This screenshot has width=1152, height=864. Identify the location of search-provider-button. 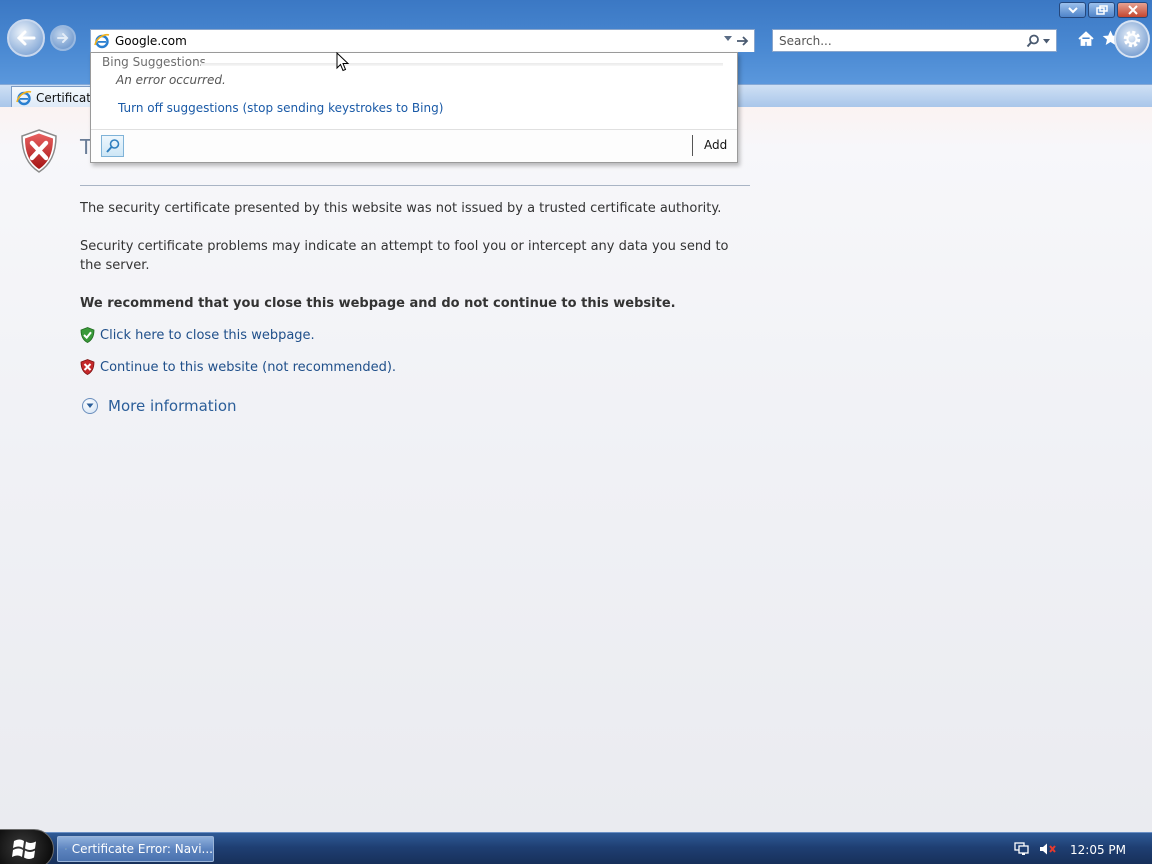
(112, 146).